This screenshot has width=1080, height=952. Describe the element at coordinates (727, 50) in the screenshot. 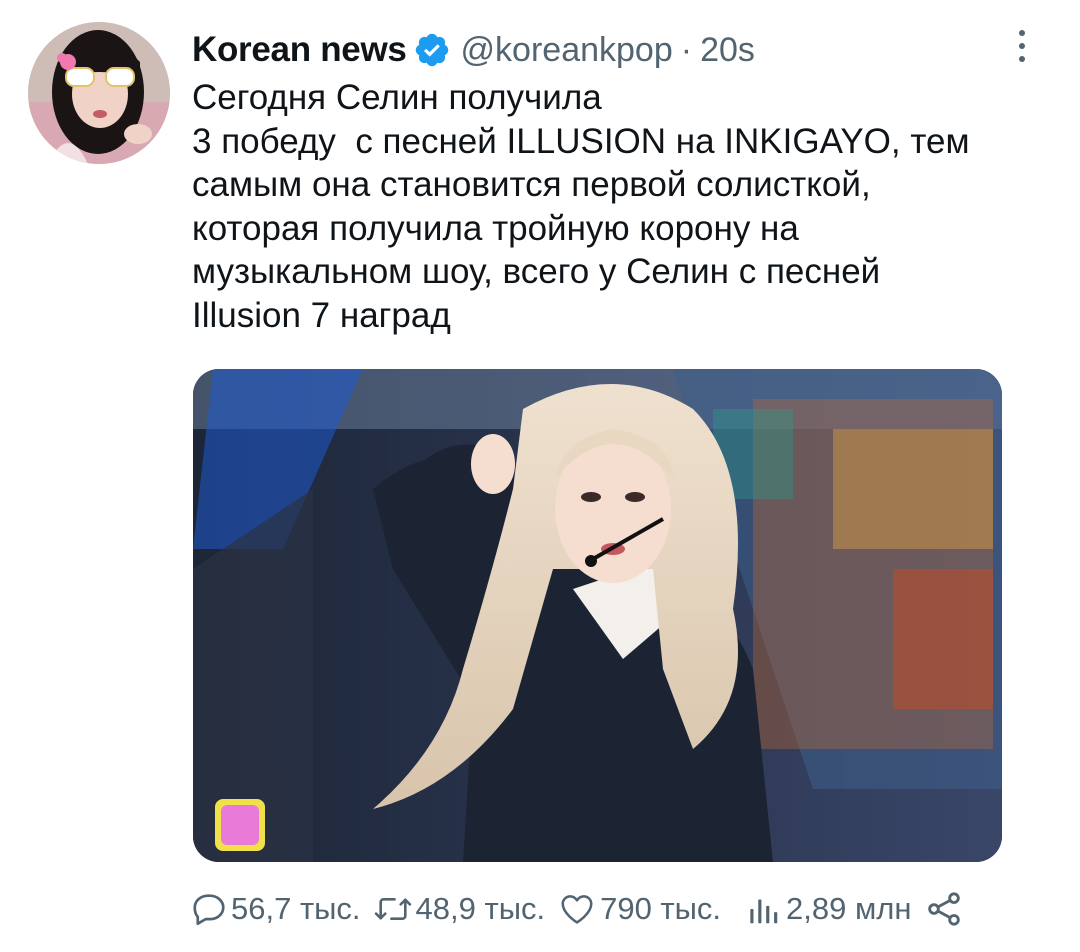

I see `tweet-timestamp: 20s` at that location.